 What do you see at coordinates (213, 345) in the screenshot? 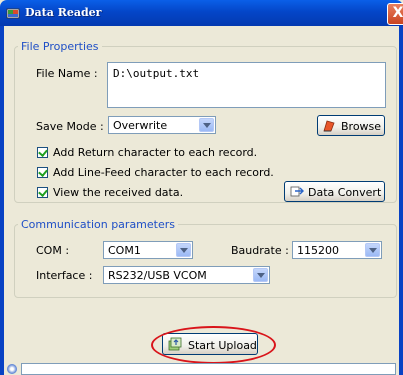
I see `highlight-ellipse` at bounding box center [213, 345].